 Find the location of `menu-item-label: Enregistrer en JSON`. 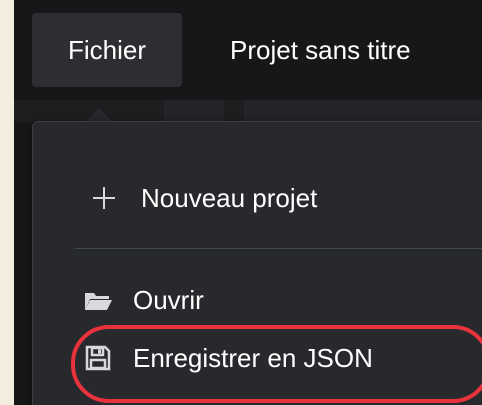

menu-item-label: Enregistrer en JSON is located at coordinates (253, 357).